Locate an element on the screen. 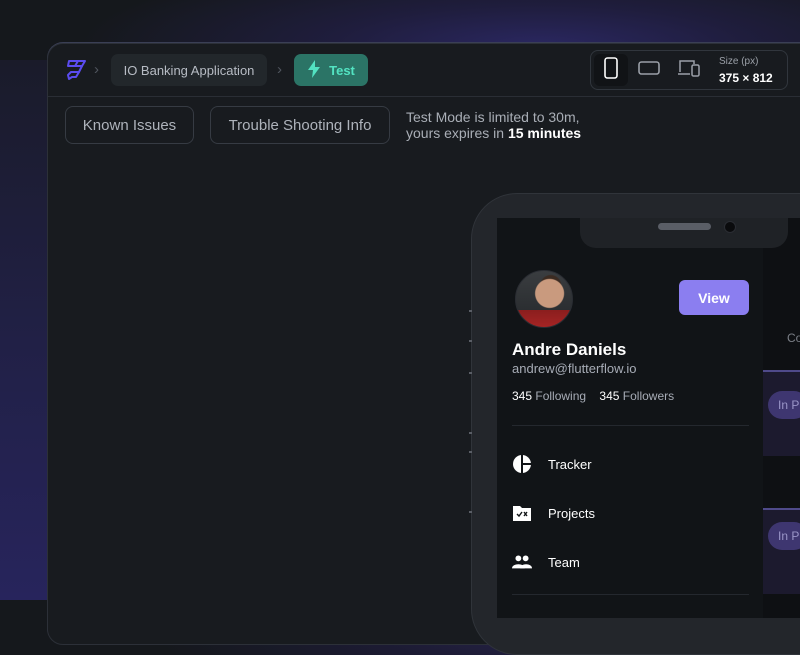 The height and width of the screenshot is (655, 800). menu-item-tracker: Tracker is located at coordinates (552, 464).